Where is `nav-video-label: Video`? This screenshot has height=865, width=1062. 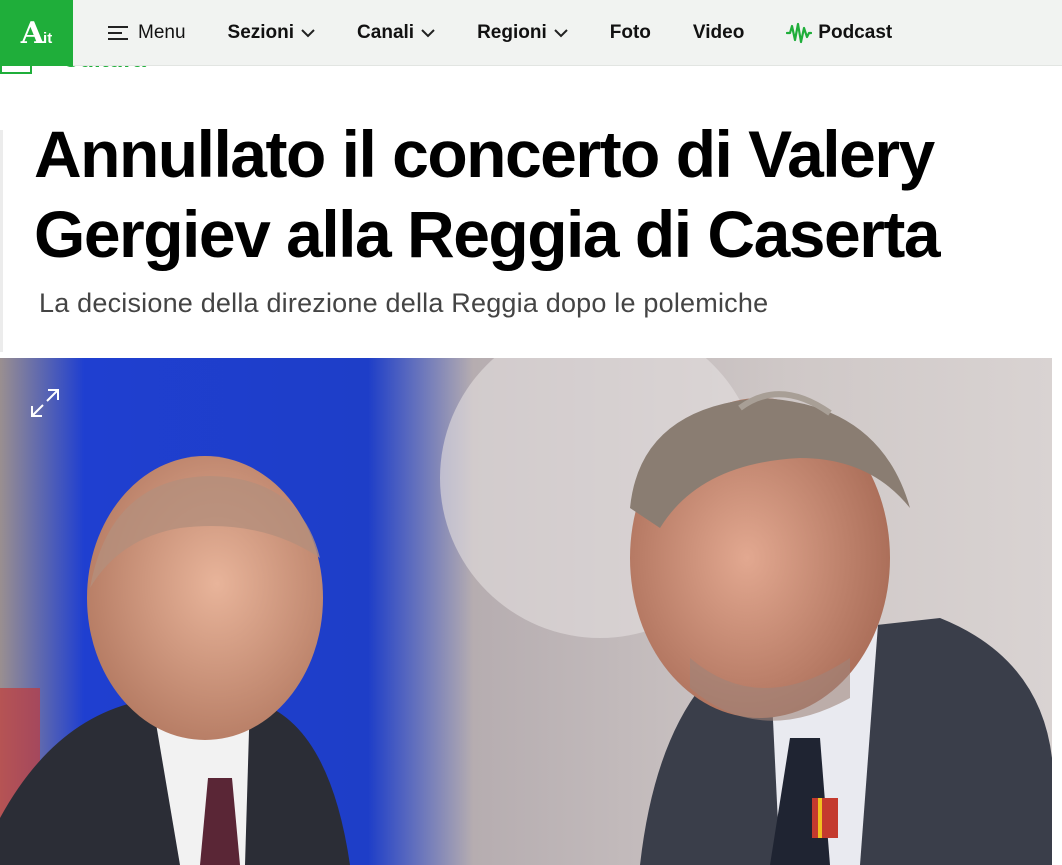
nav-video-label: Video is located at coordinates (718, 32).